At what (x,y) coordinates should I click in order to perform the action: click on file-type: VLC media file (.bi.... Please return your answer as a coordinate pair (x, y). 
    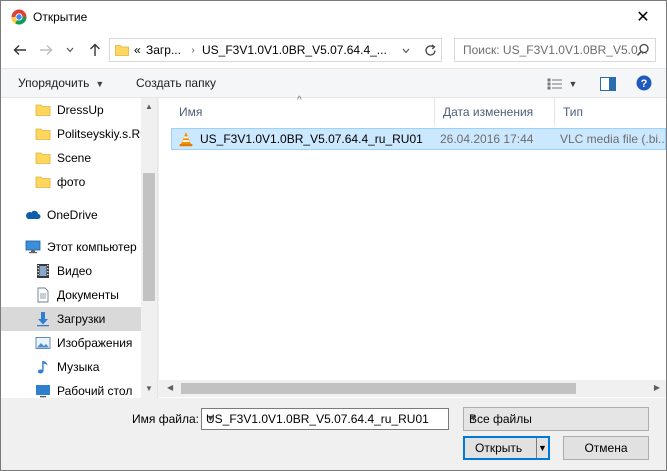
    Looking at the image, I should click on (612, 139).